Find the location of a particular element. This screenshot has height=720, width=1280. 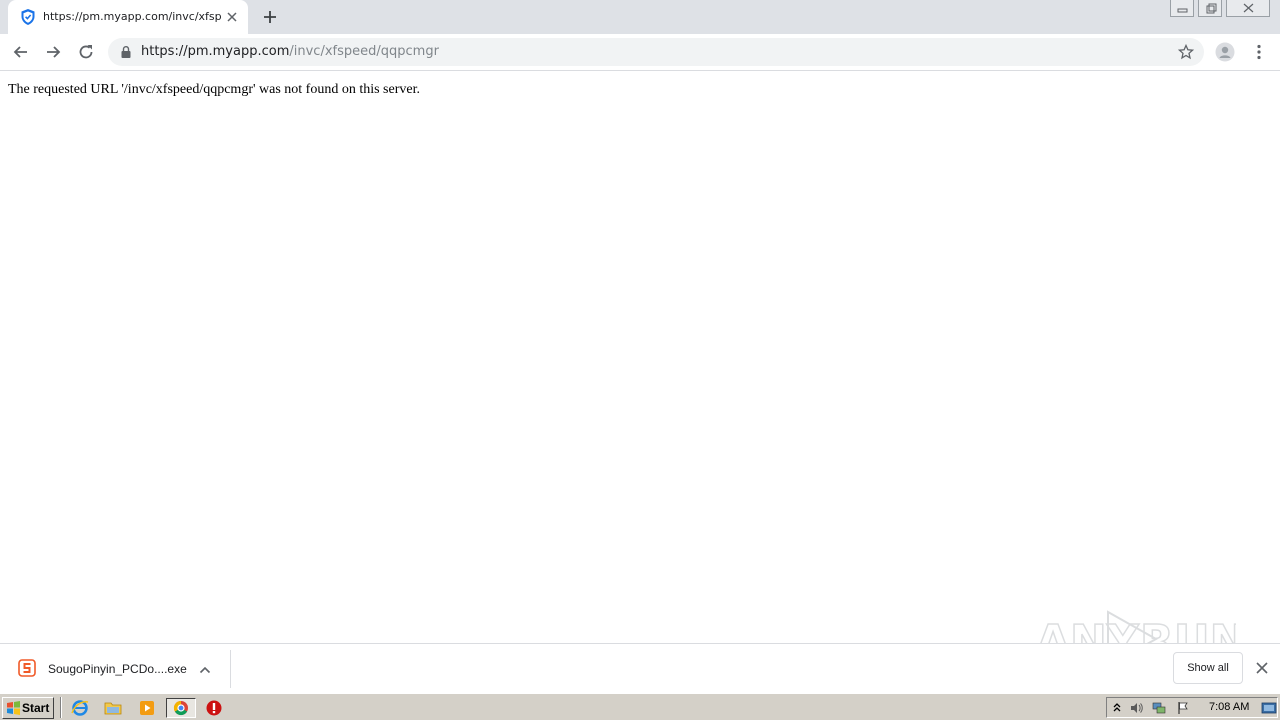

chrome-icon is located at coordinates (180, 708).